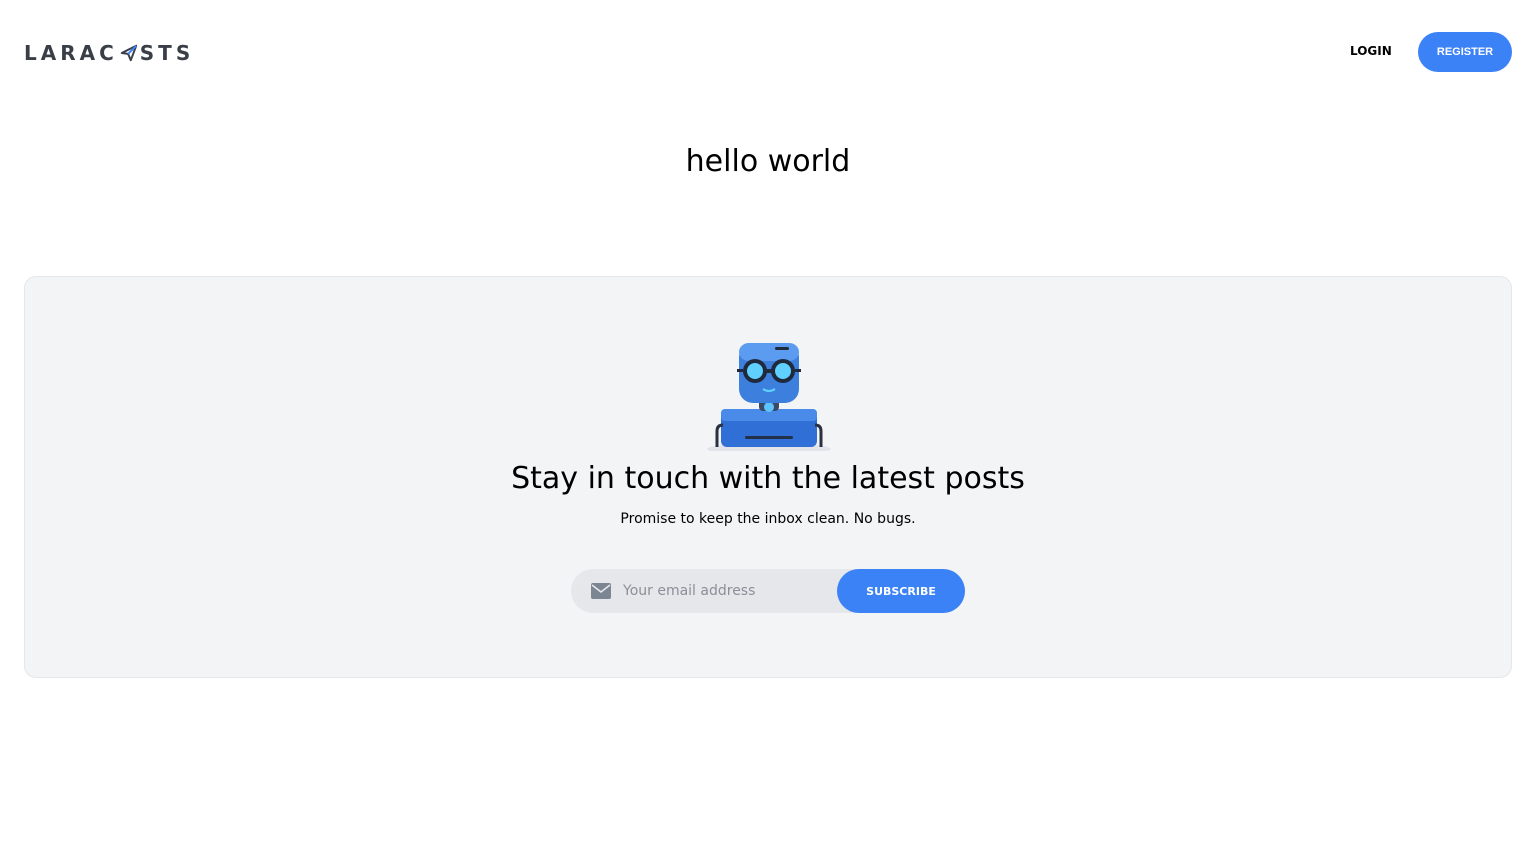 This screenshot has height=847, width=1536. Describe the element at coordinates (601, 591) in the screenshot. I see `mail-icon` at that location.